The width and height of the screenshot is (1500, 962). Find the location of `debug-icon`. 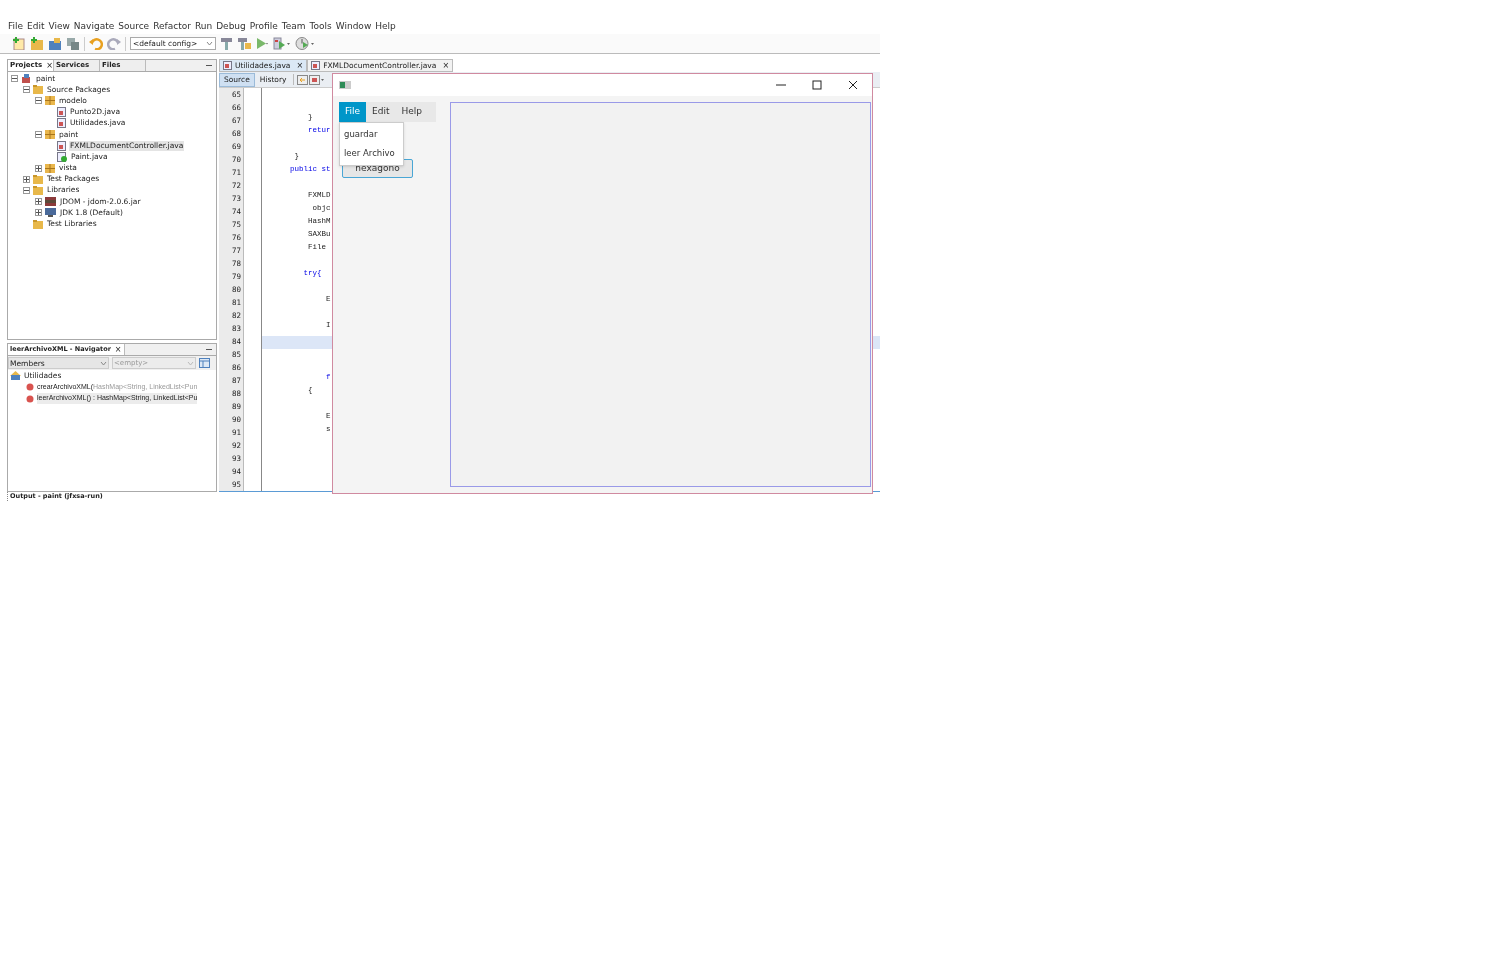

debug-icon is located at coordinates (282, 43).